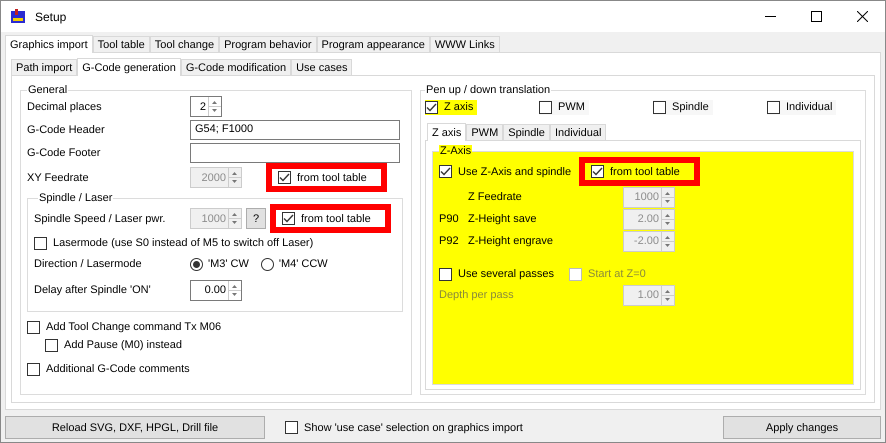 This screenshot has width=886, height=443. Describe the element at coordinates (488, 90) in the screenshot. I see `group-title: Pen up / down translation` at that location.